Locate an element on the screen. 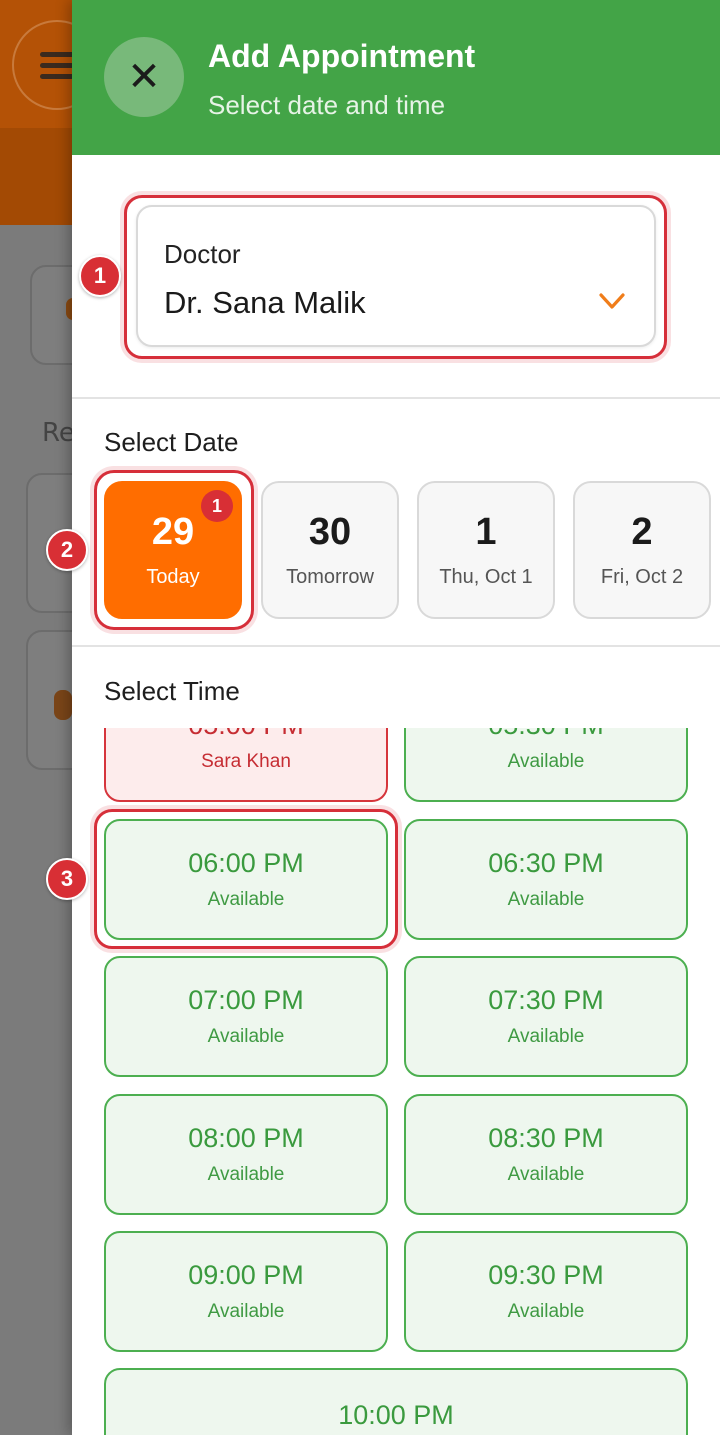  drawer-title: Add Appointment is located at coordinates (342, 56).